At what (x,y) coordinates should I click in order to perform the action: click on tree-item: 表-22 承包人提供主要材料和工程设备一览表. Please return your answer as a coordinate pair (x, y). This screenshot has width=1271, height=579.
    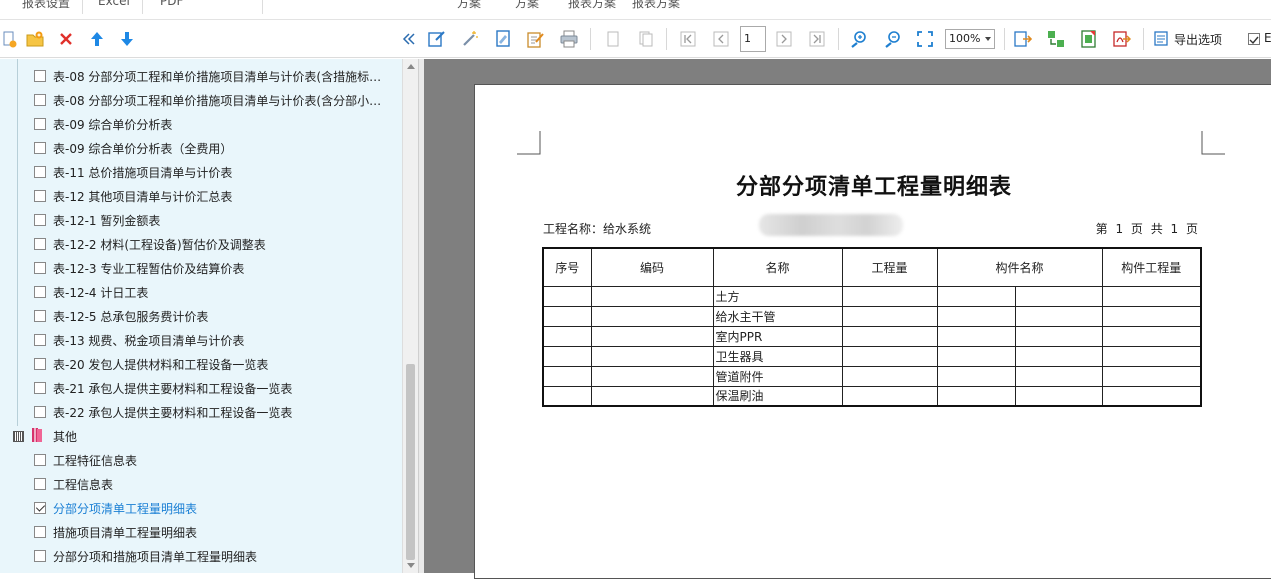
    Looking at the image, I should click on (200, 412).